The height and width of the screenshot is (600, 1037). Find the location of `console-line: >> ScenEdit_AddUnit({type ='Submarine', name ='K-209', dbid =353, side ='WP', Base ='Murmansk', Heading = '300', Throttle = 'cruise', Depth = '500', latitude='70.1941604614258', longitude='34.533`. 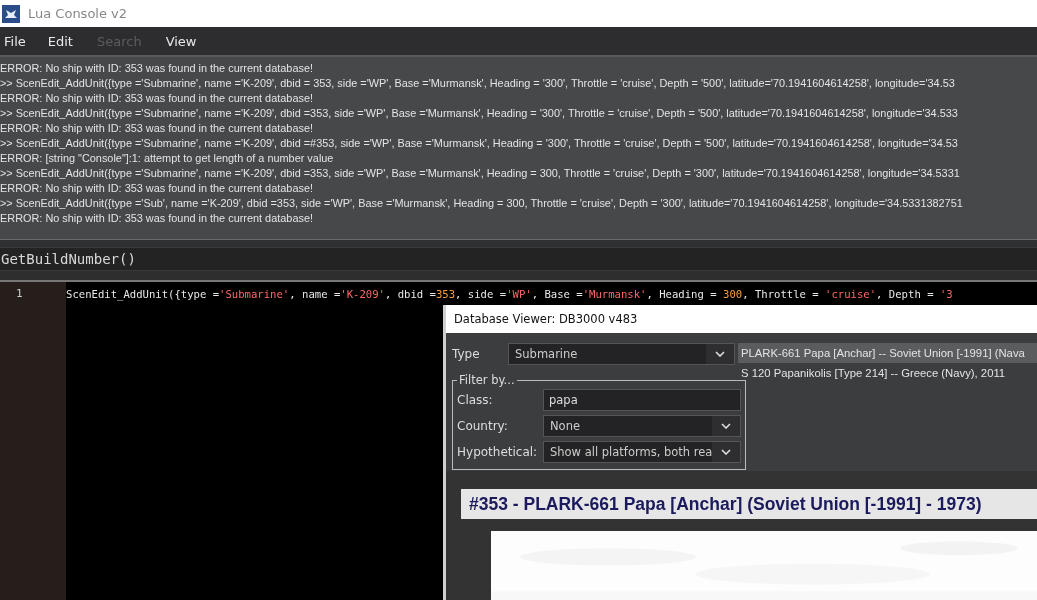

console-line: >> ScenEdit_AddUnit({type ='Submarine', name ='K-209', dbid =353, side ='WP', Base ='Murmansk', Heading = '300', Throttle = 'cruise', Depth = '500', latitude='70.1941604614258', longitude='34.533 is located at coordinates (479, 113).